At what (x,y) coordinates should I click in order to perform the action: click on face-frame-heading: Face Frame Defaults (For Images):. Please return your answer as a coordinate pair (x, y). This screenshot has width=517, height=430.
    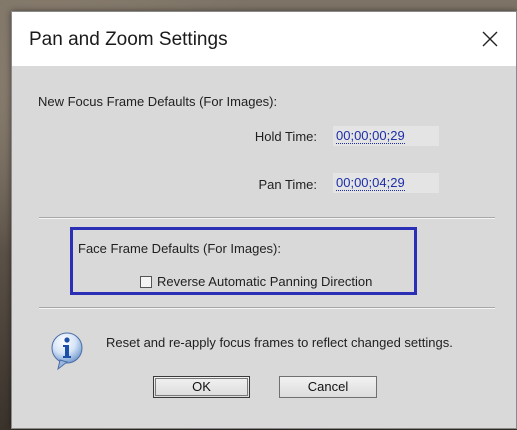
    Looking at the image, I should click on (179, 248).